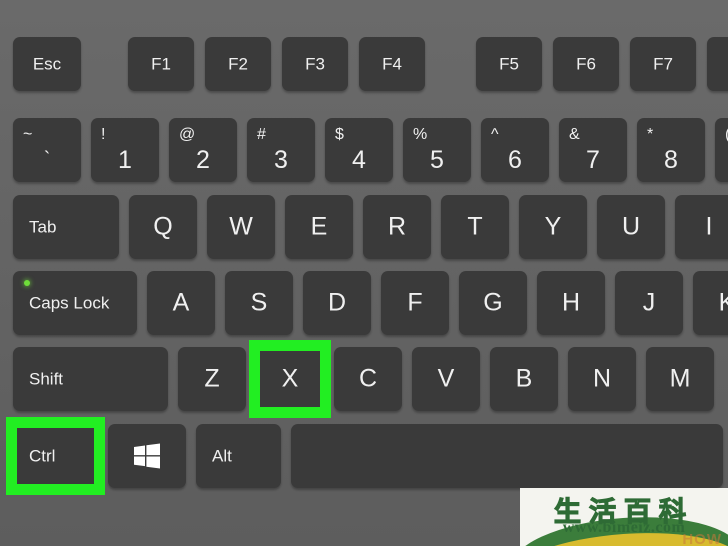 This screenshot has width=728, height=546. I want to click on key-legend: S, so click(259, 302).